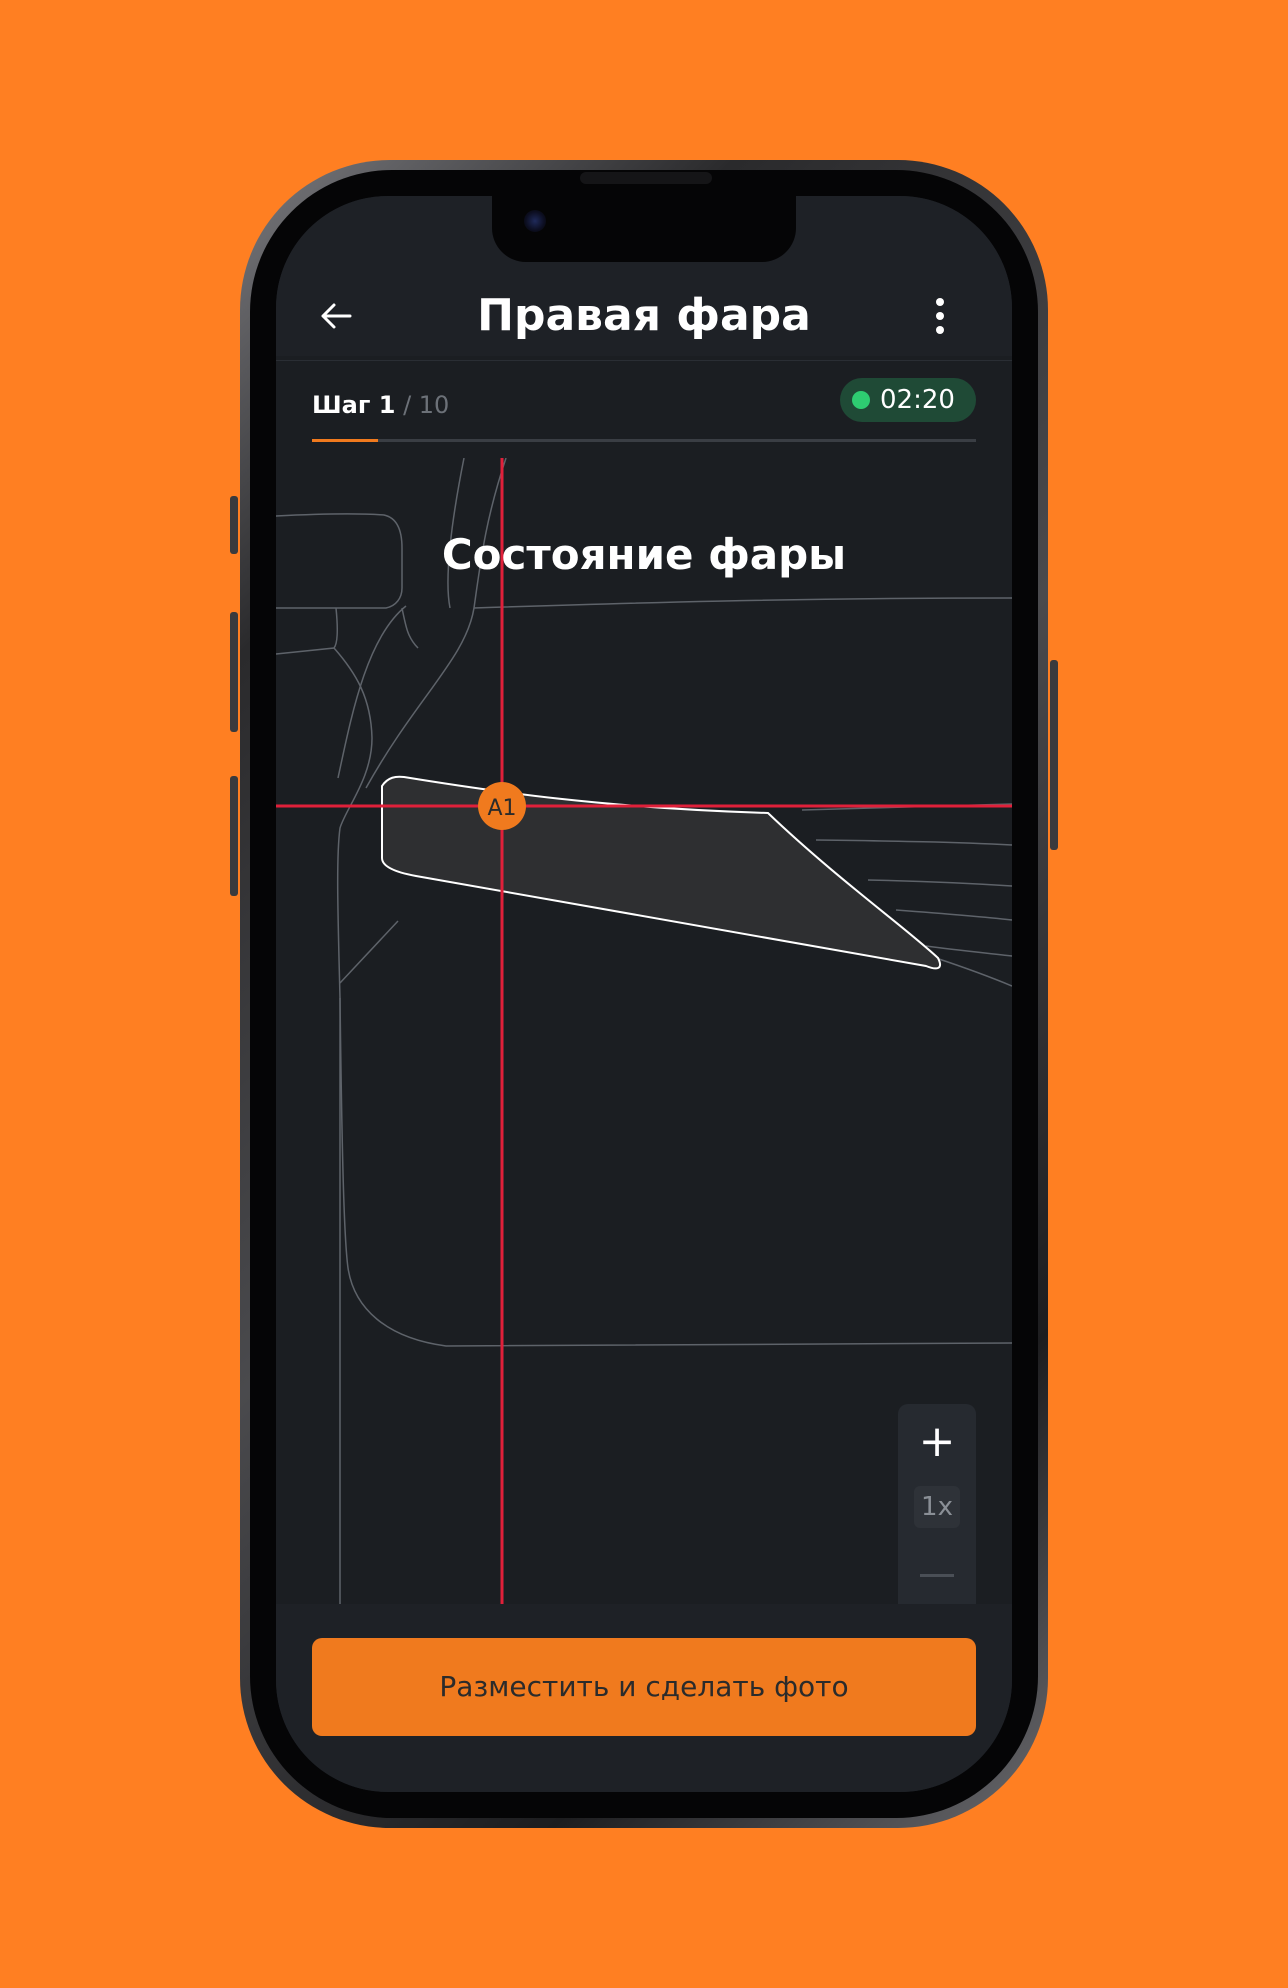  Describe the element at coordinates (644, 1687) in the screenshot. I see `place-and-photo-button: Разместить и сделать фото` at that location.